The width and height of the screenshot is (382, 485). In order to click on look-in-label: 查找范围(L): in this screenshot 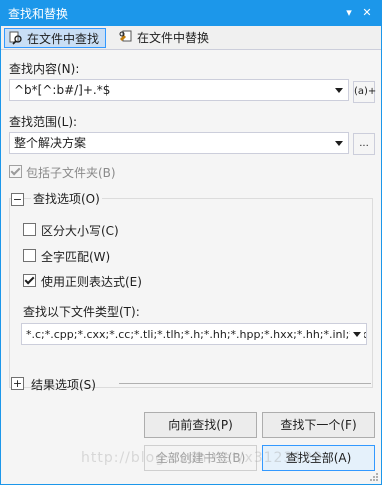, I will do `click(43, 122)`.